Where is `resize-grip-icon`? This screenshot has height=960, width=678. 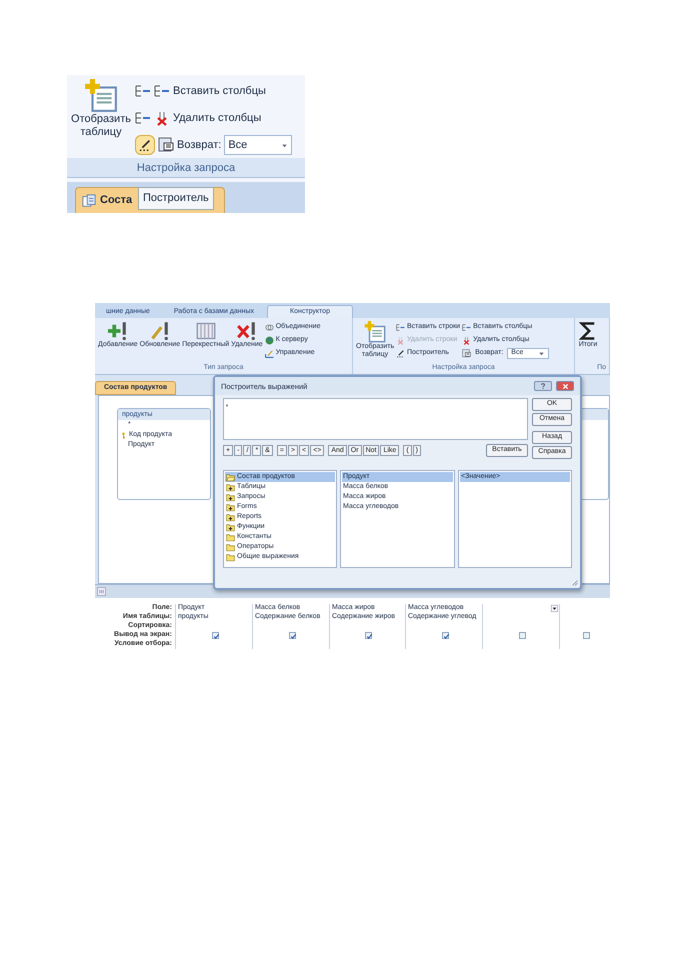
resize-grip-icon is located at coordinates (574, 582).